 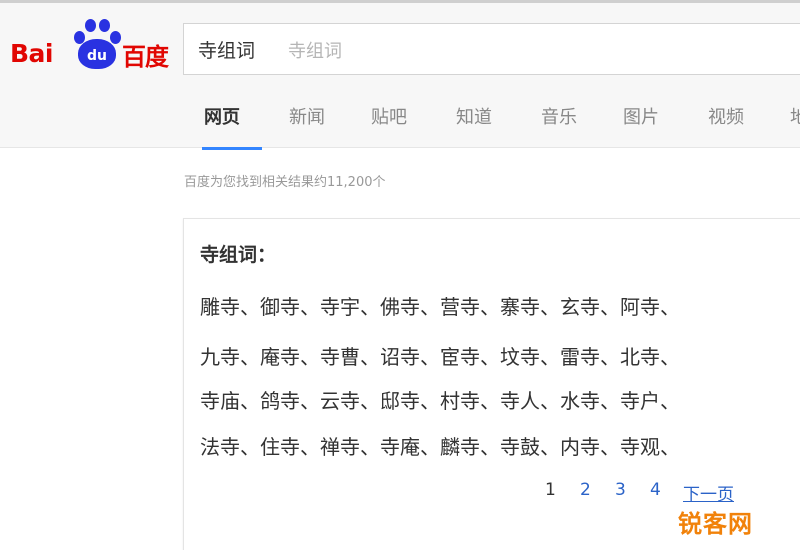 What do you see at coordinates (285, 182) in the screenshot?
I see `result-count: 百度为您找到相关结果约11,200个` at bounding box center [285, 182].